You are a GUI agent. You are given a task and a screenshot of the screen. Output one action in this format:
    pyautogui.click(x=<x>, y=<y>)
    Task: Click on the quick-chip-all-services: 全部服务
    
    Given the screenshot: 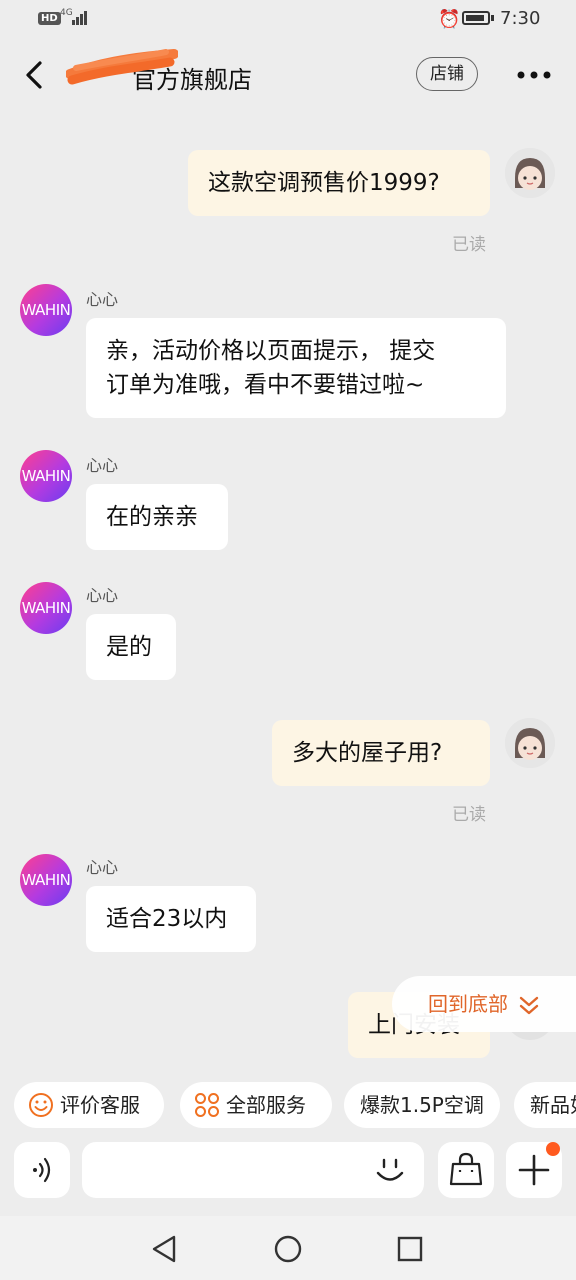 What is the action you would take?
    pyautogui.click(x=256, y=1105)
    